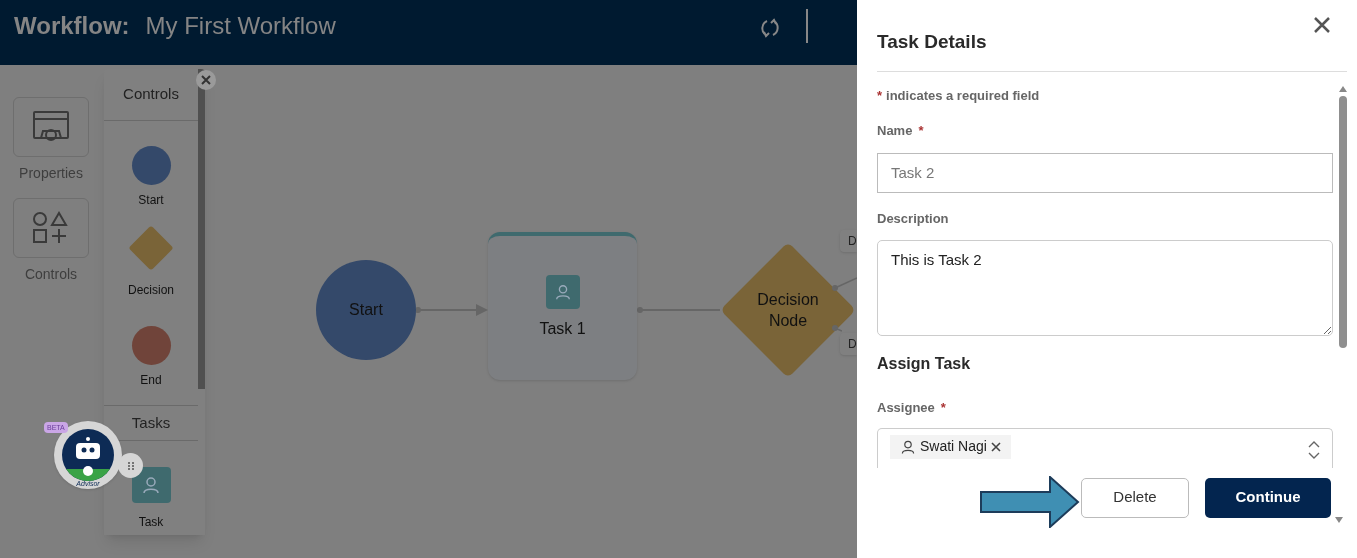 The image size is (1357, 558). Describe the element at coordinates (1135, 497) in the screenshot. I see `delete-button: Delete` at that location.